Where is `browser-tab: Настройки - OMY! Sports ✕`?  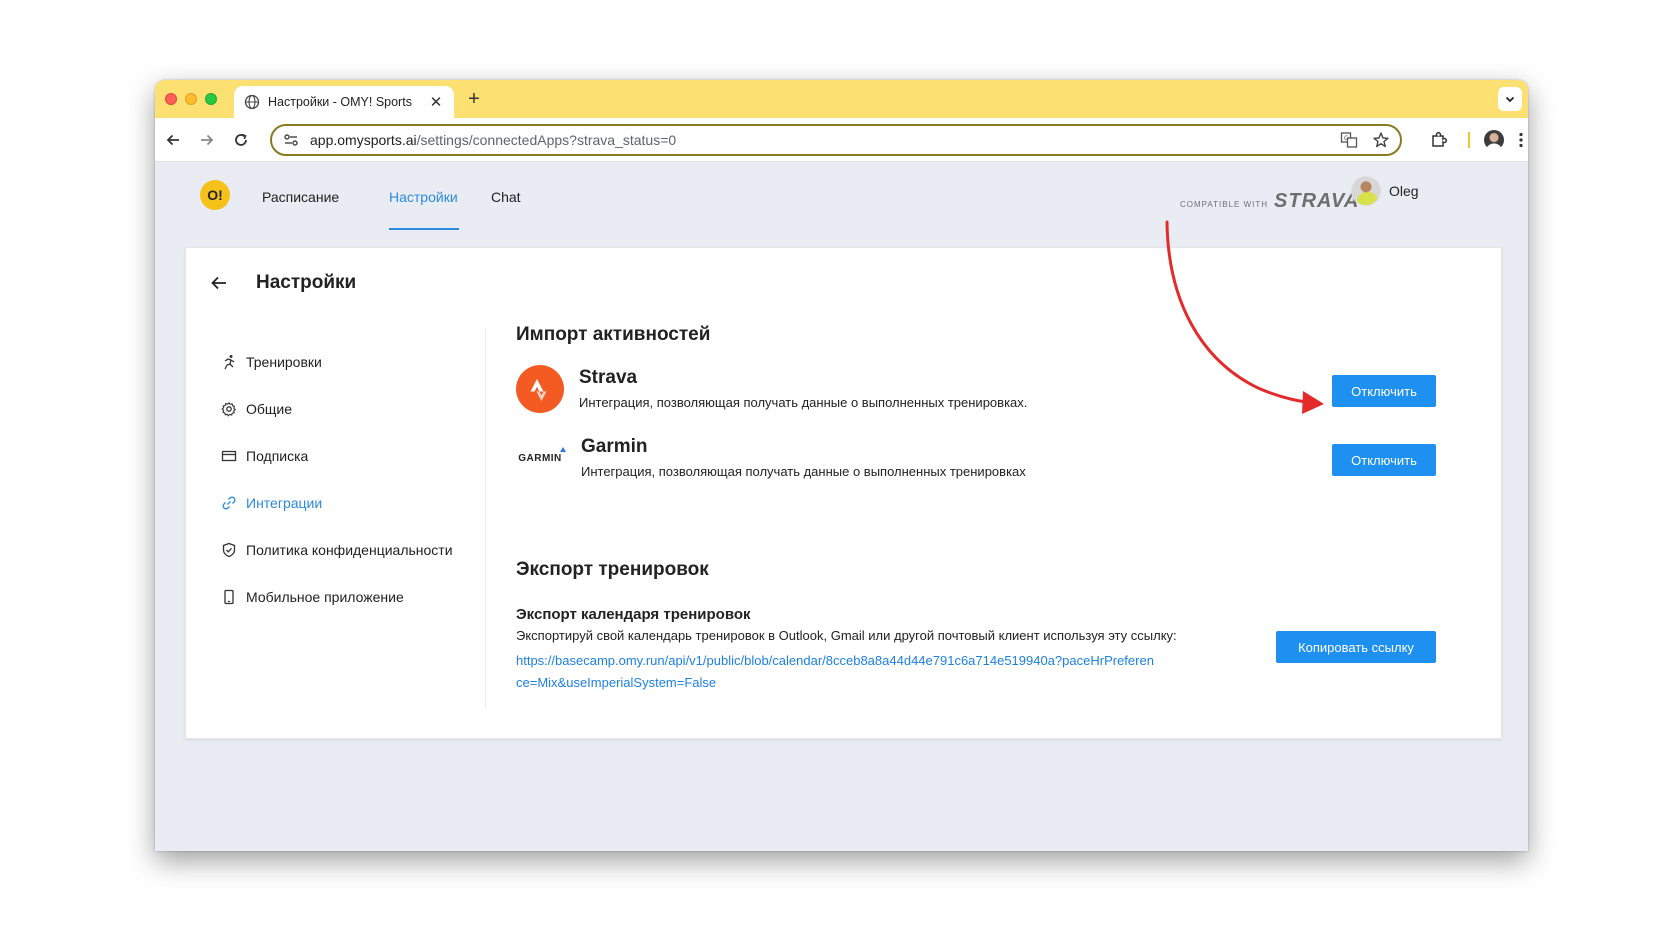 browser-tab: Настройки - OMY! Sports ✕ is located at coordinates (344, 102).